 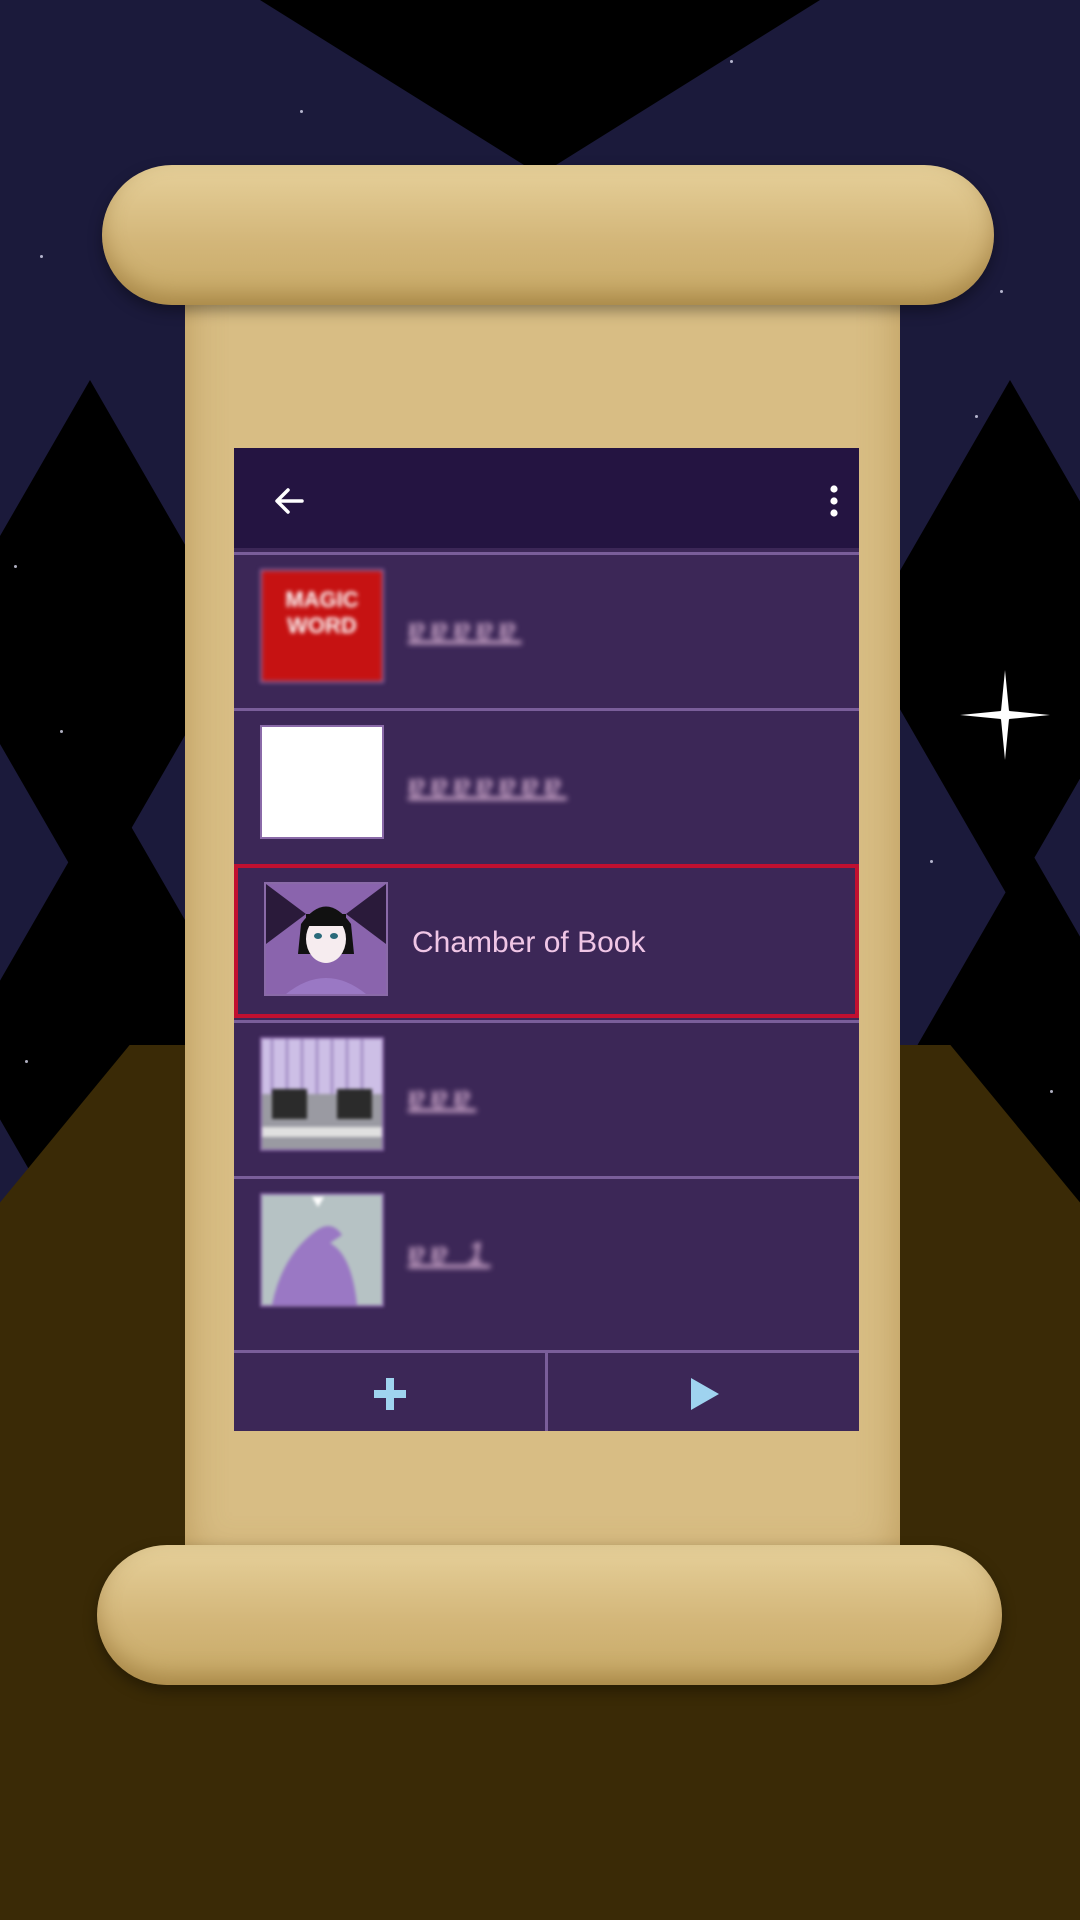 I want to click on magic-word-cover-thumbnail: MAGIC WORD, so click(x=322, y=626).